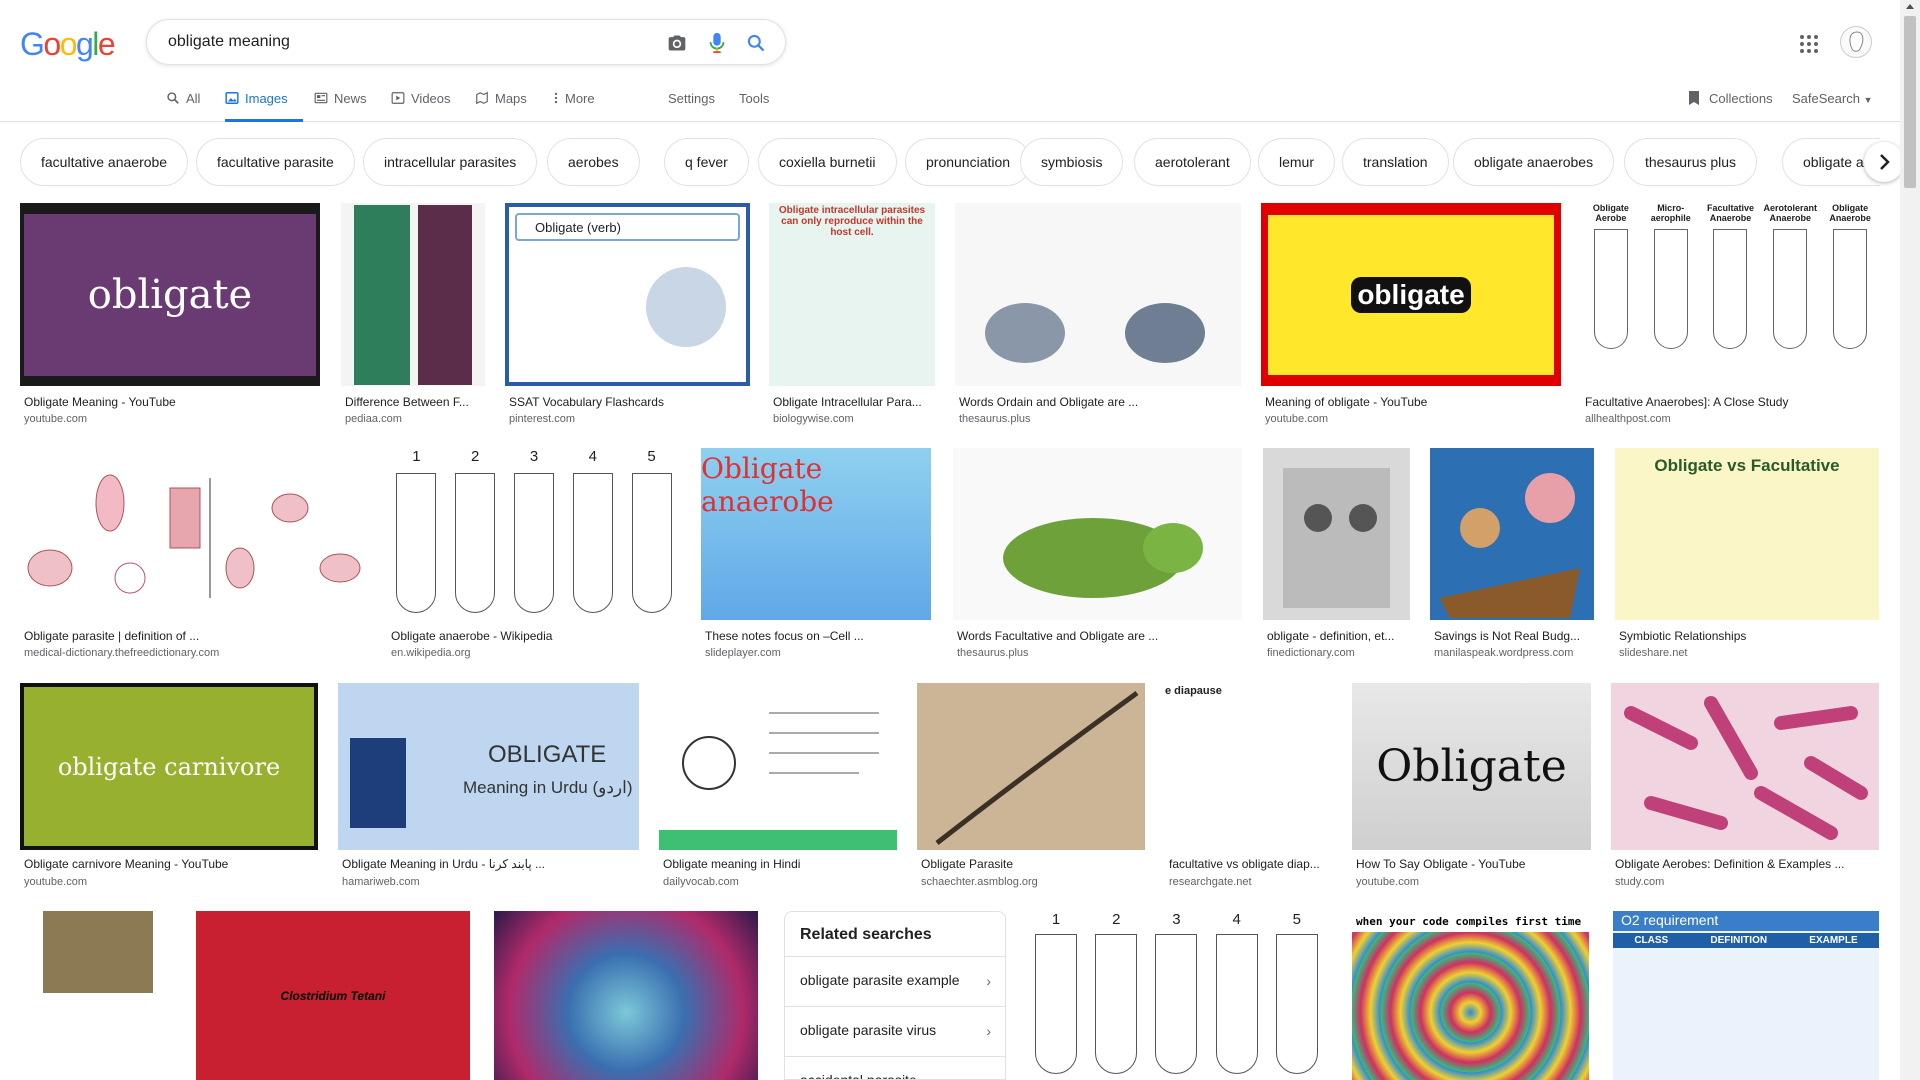  Describe the element at coordinates (895, 981) in the screenshot. I see `related-search-item: obligate parasite example ›` at that location.